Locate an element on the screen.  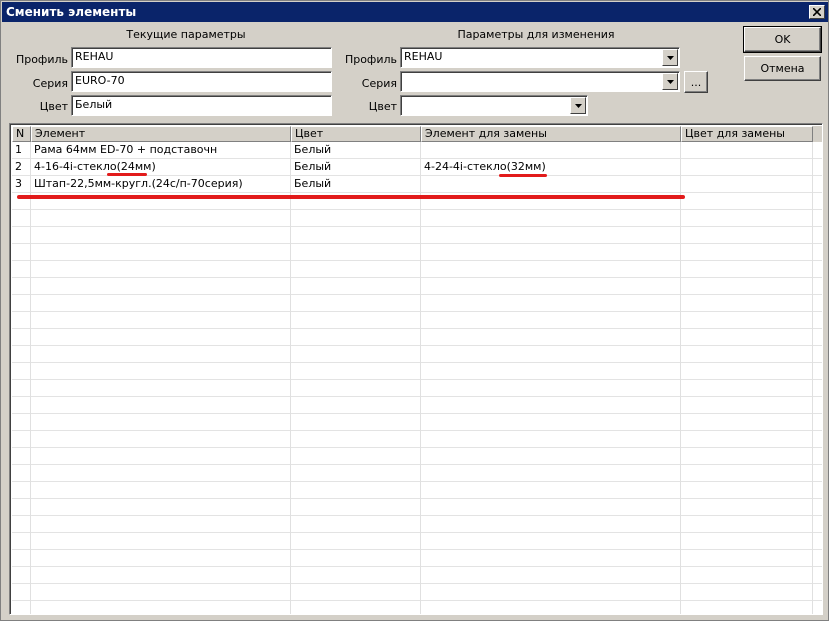
annotation-underline-32mm is located at coordinates (523, 175).